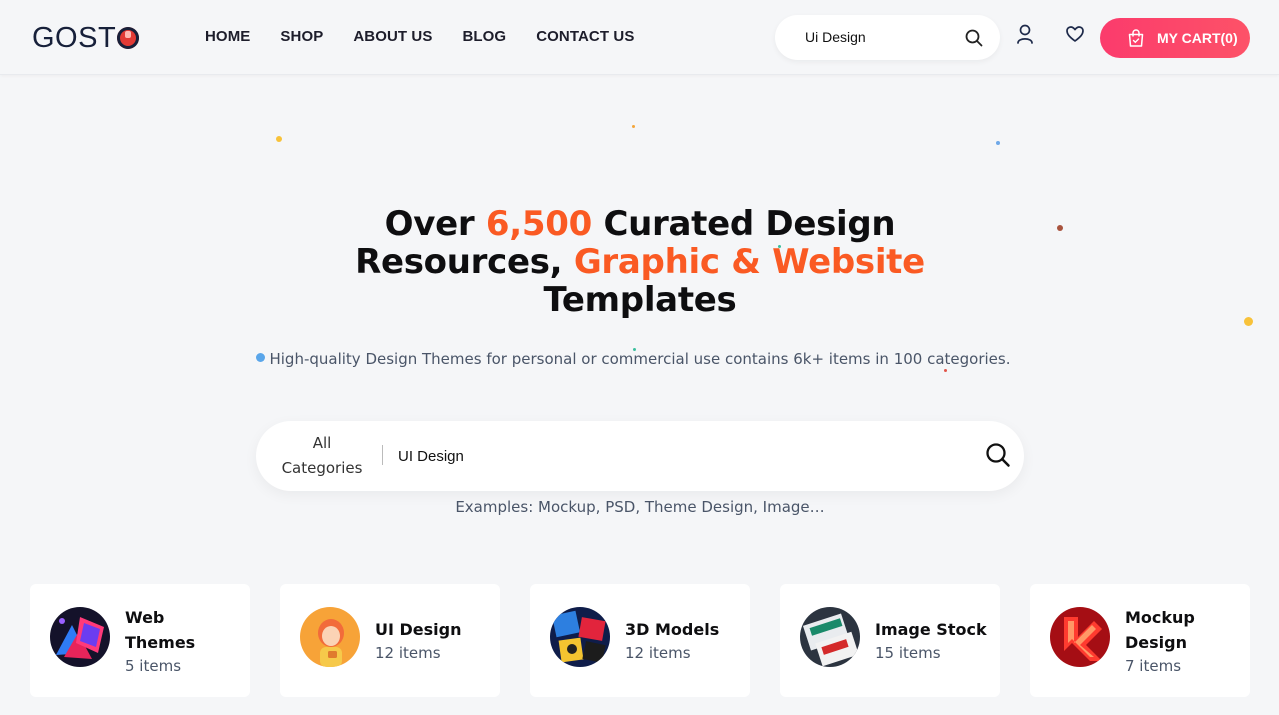 Image resolution: width=1279 pixels, height=715 pixels. Describe the element at coordinates (830, 637) in the screenshot. I see `image-stock-thumbnail-icon` at that location.